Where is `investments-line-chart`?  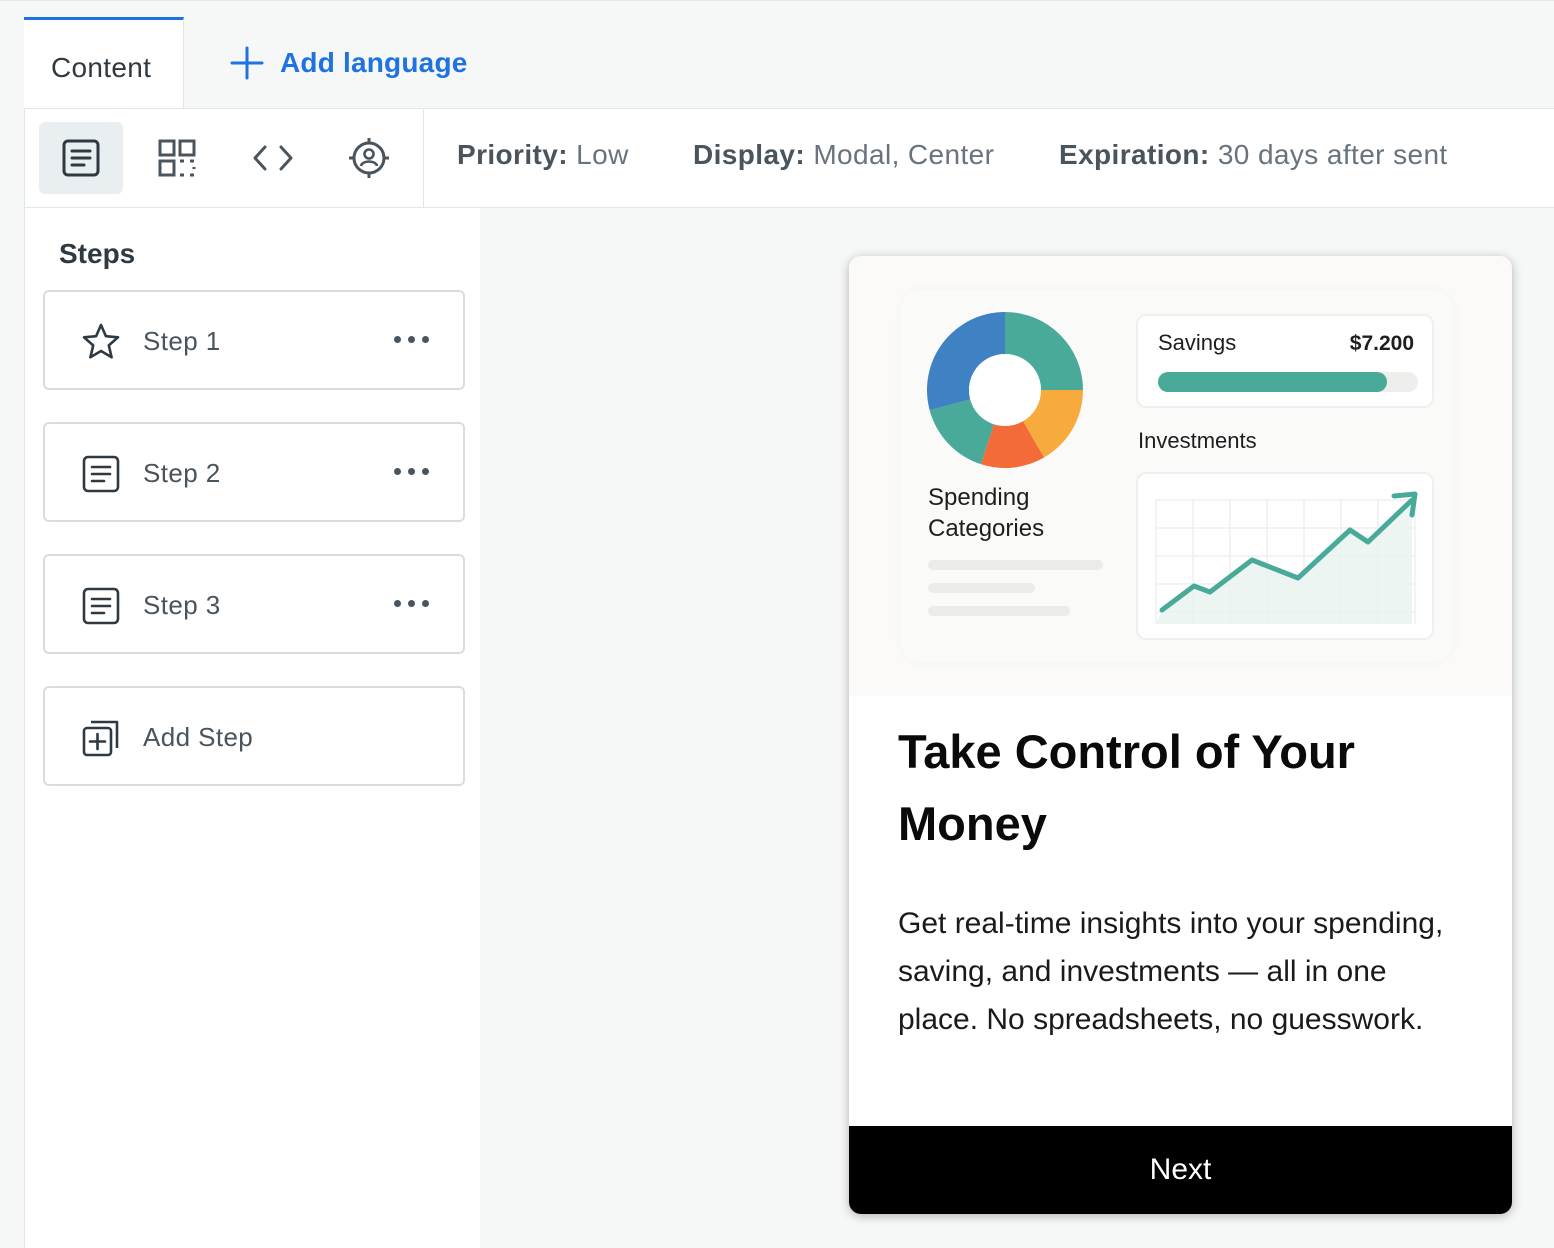 investments-line-chart is located at coordinates (1286, 557).